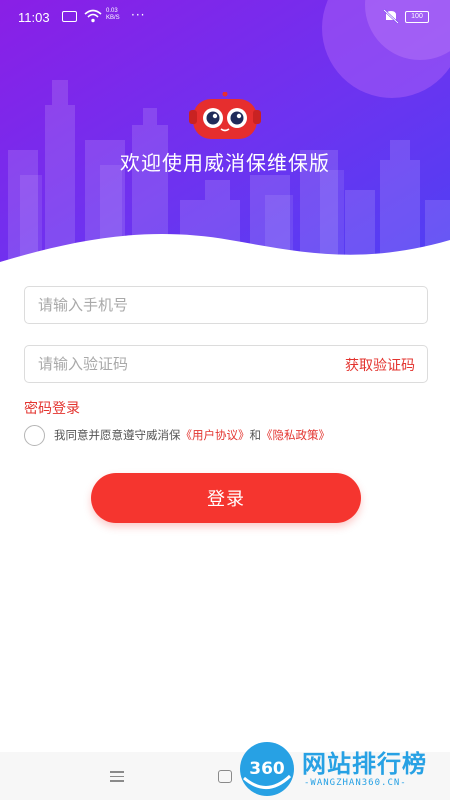 This screenshot has width=450, height=800. I want to click on mascot-logo-icon, so click(225, 115).